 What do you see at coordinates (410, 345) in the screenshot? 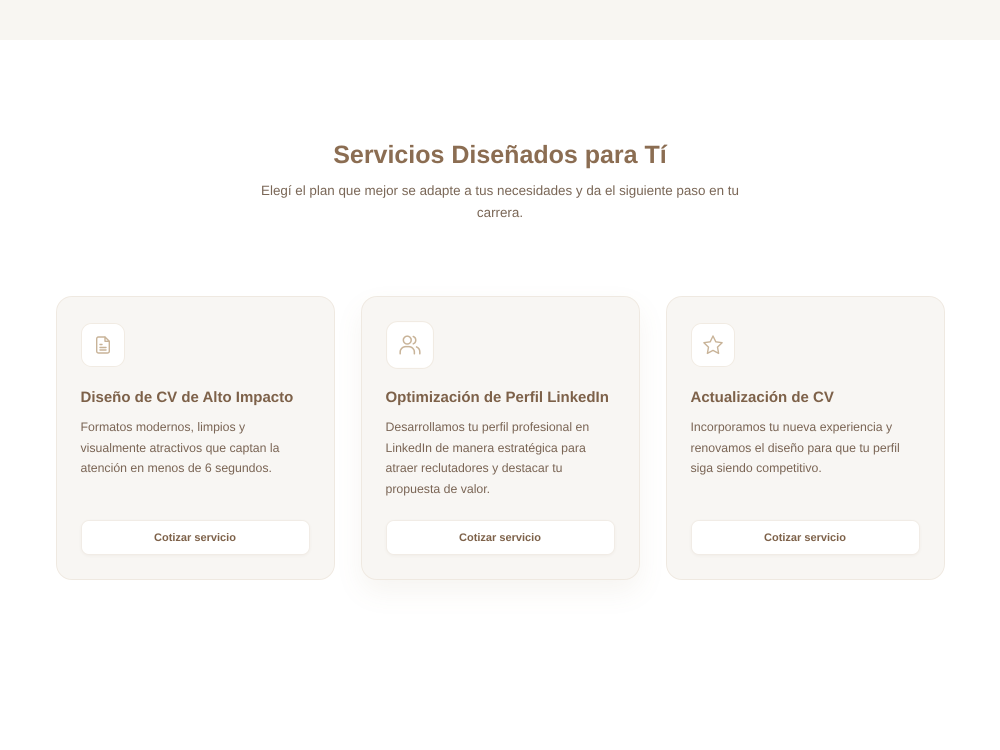
I see `users-icon` at bounding box center [410, 345].